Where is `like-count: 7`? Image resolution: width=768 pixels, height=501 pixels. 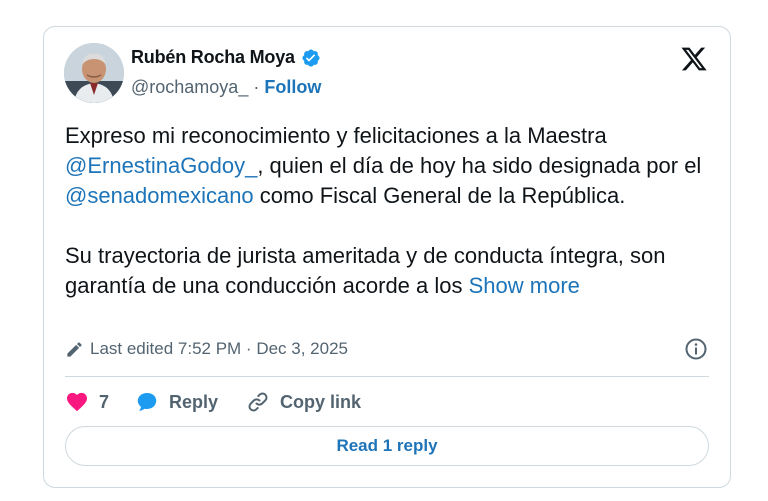
like-count: 7 is located at coordinates (104, 401).